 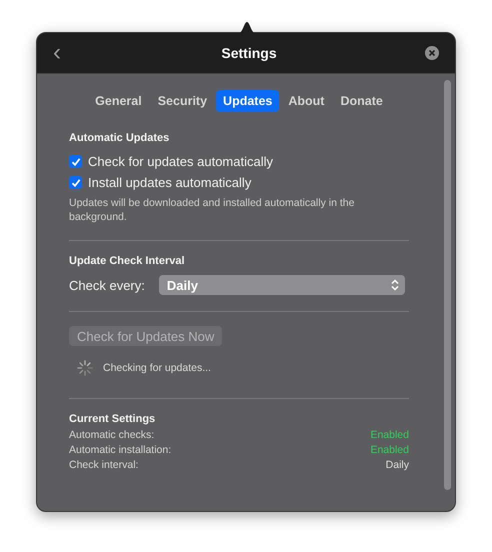 I want to click on section-heading: Automatic Updates, so click(x=119, y=138).